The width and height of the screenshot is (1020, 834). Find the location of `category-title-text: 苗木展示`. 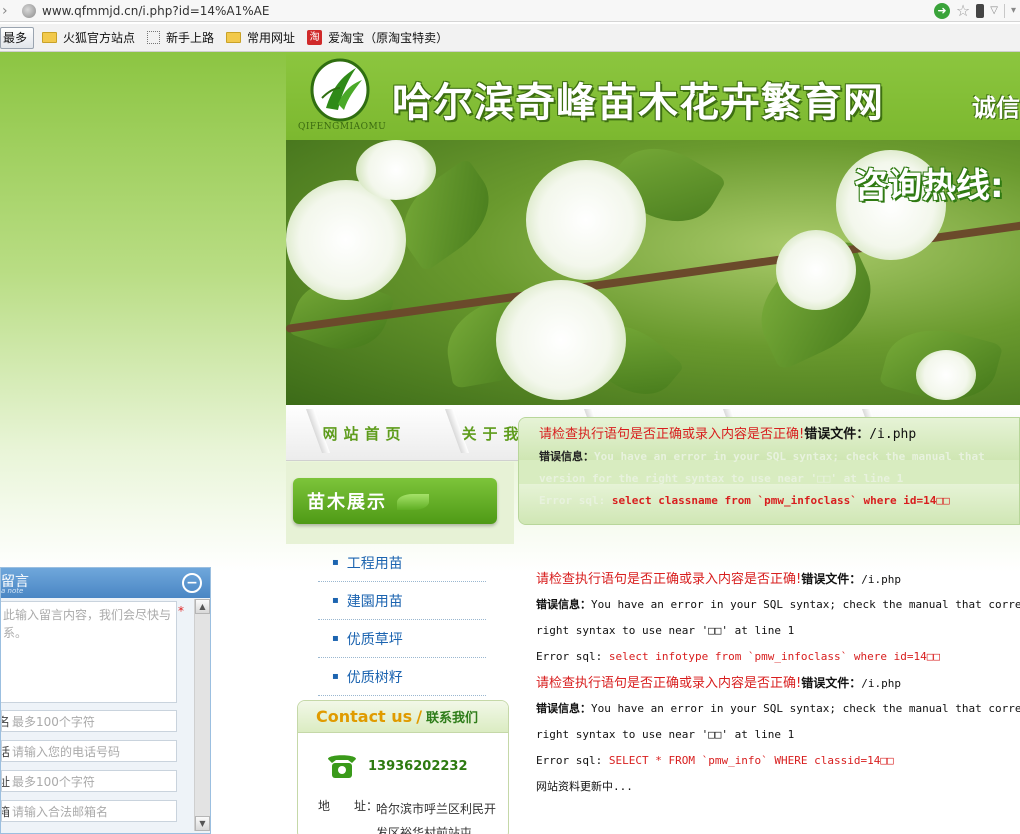

category-title-text: 苗木展示 is located at coordinates (347, 502).